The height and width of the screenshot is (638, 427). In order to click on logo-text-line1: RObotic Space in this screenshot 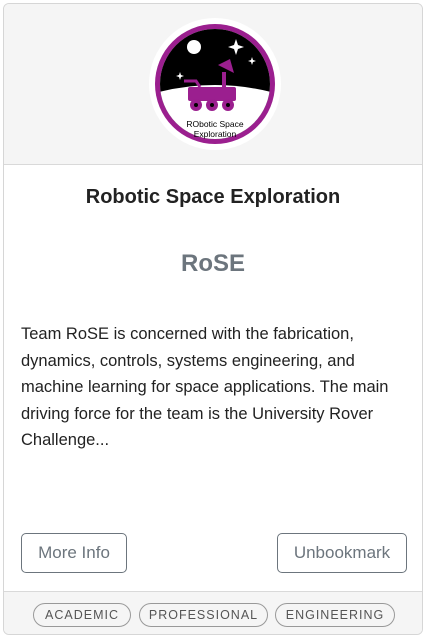, I will do `click(214, 124)`.